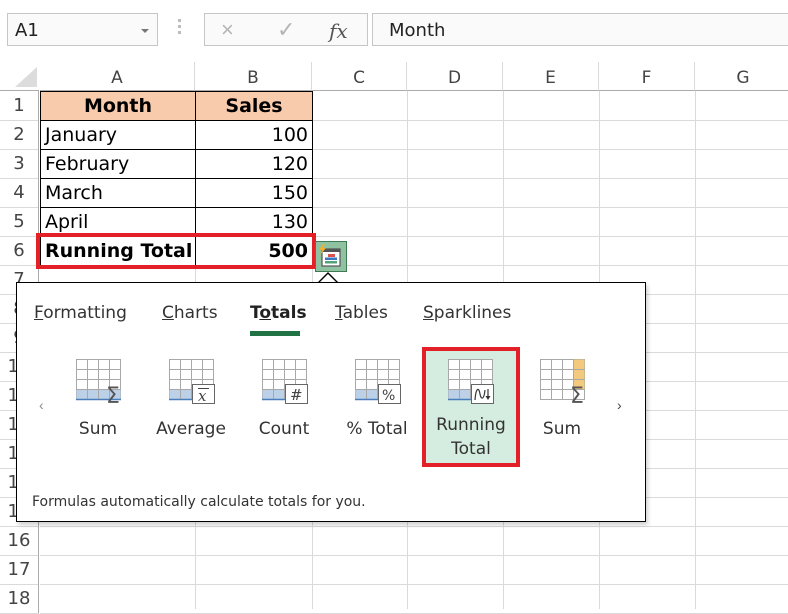  I want to click on column-header-a: A, so click(117, 76).